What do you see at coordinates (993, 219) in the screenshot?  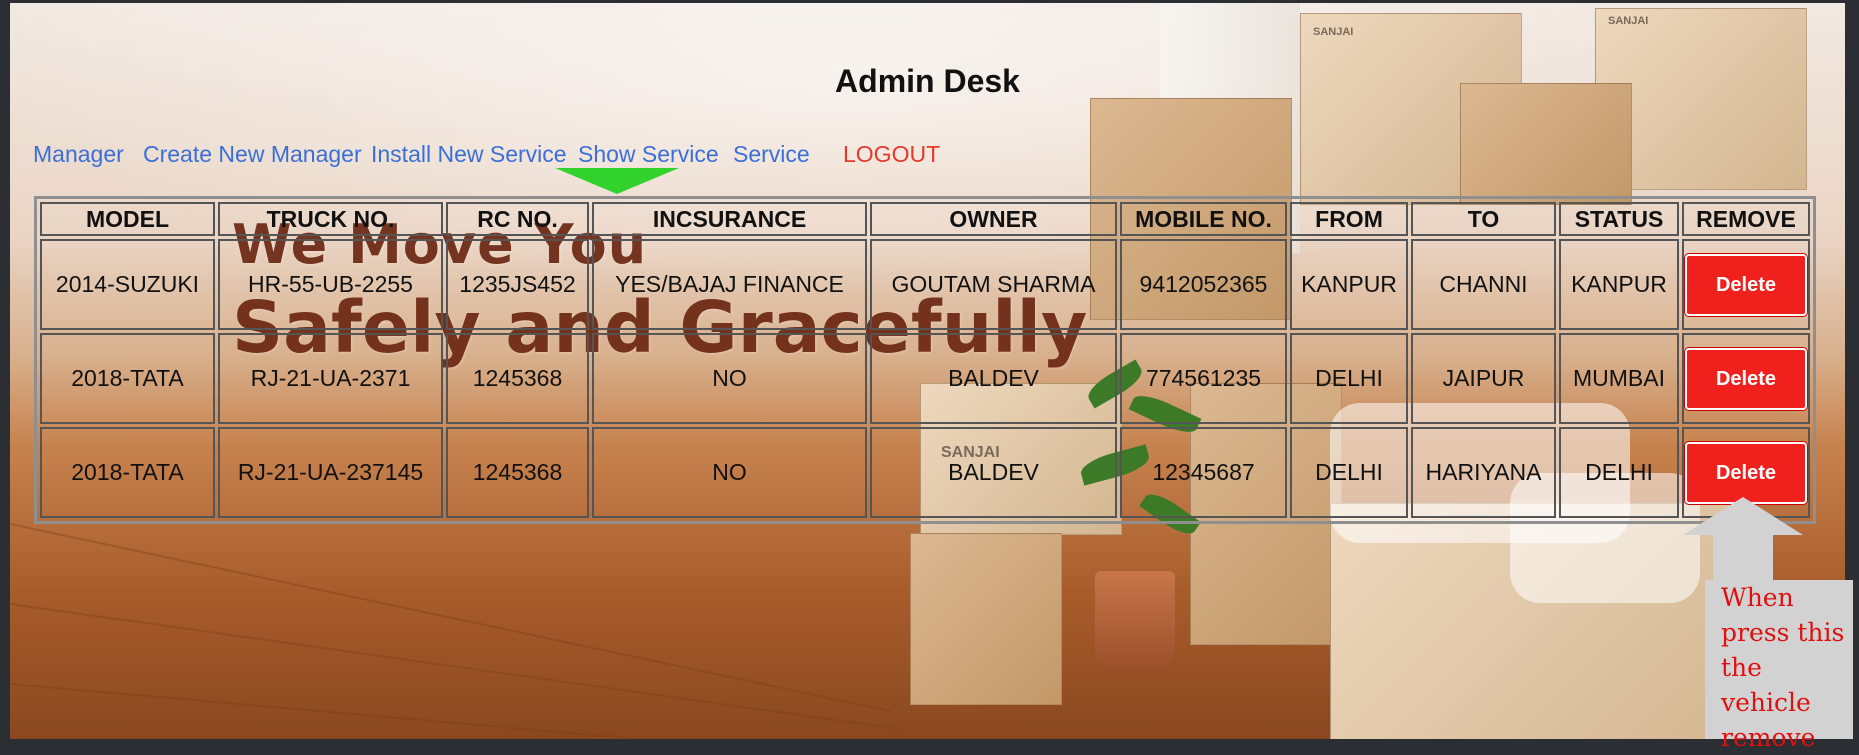 I see `column-header-owner: OWNER` at bounding box center [993, 219].